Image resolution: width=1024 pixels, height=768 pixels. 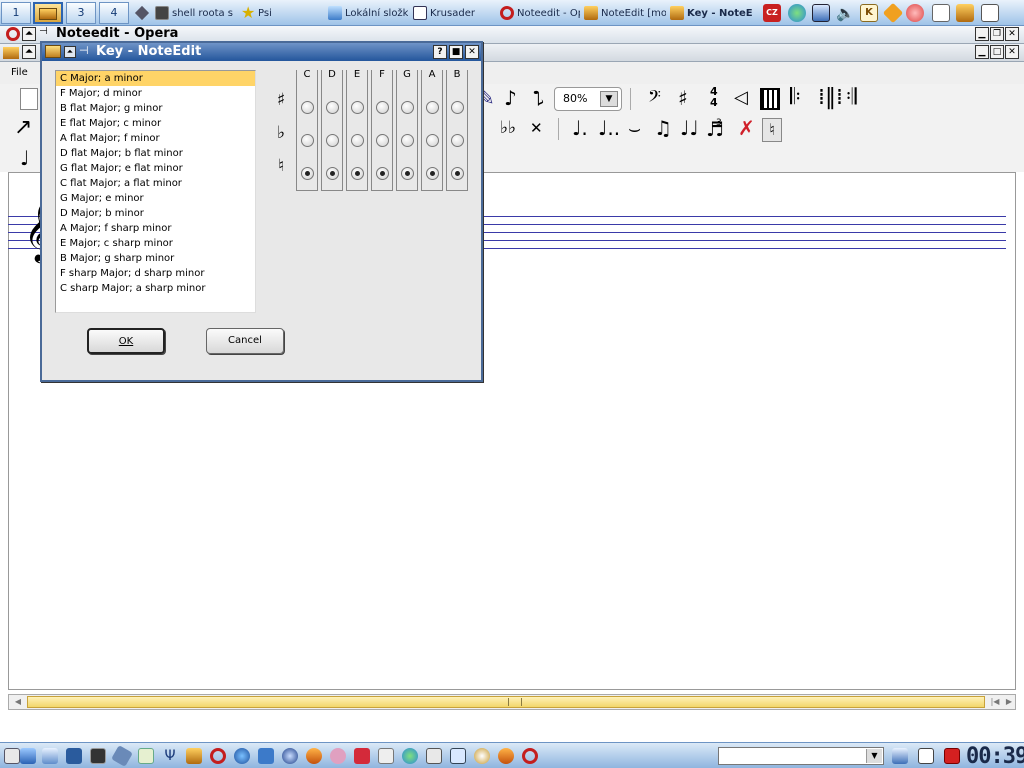 I want to click on double-sharp-icon: ✕, so click(x=536, y=128).